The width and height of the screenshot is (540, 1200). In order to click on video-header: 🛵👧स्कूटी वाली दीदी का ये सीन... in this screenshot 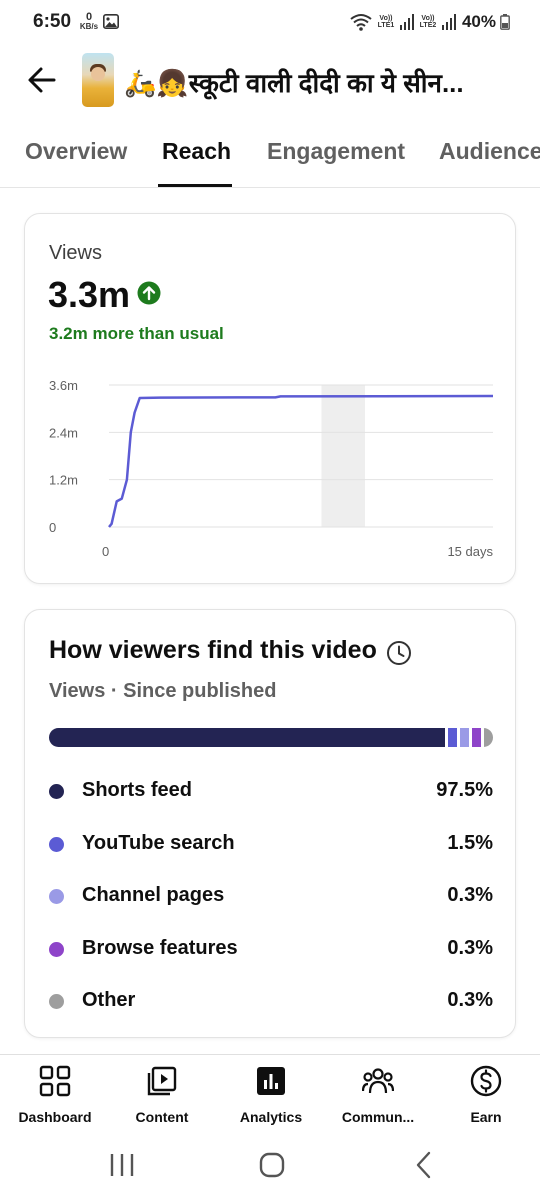, I will do `click(270, 80)`.